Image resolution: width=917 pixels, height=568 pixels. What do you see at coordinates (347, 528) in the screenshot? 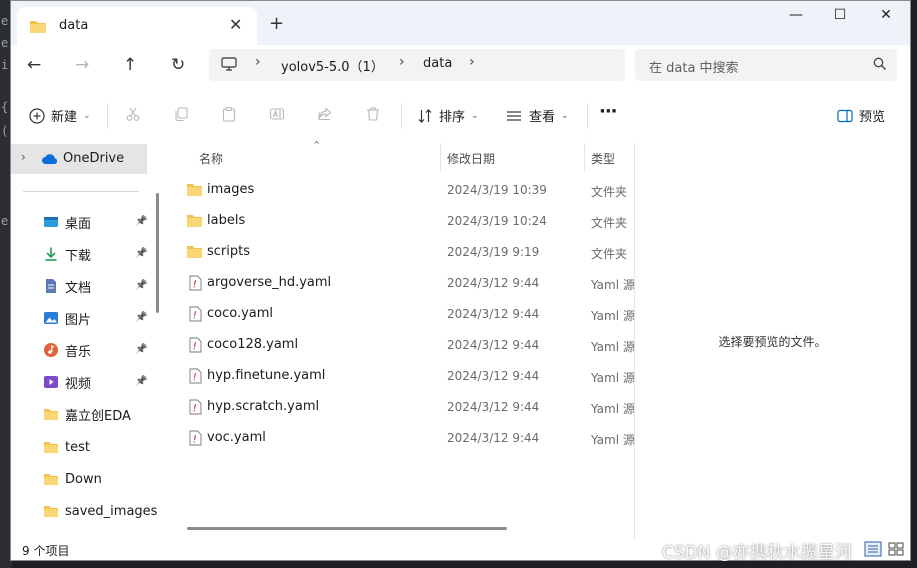
I see `horizontal-scrollbar` at bounding box center [347, 528].